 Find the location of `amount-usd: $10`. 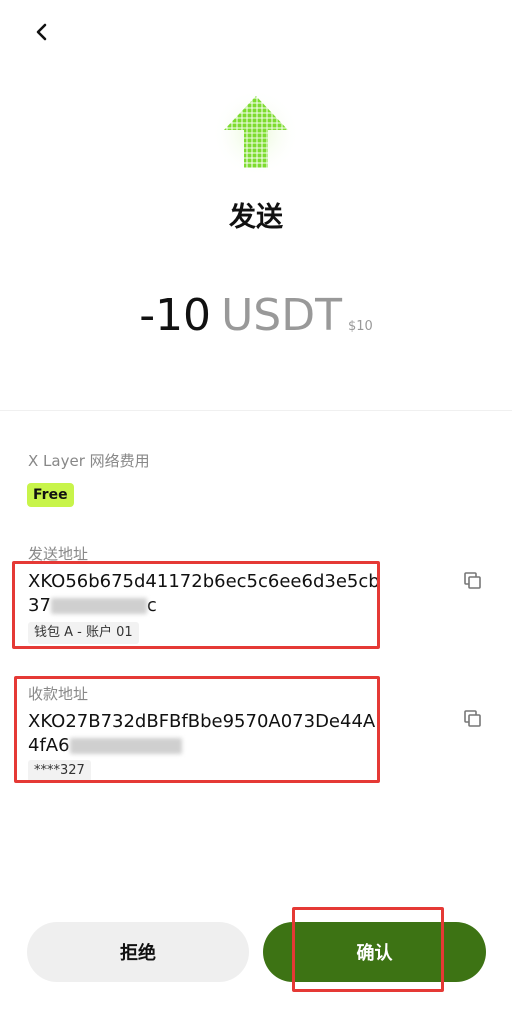

amount-usd: $10 is located at coordinates (360, 326).